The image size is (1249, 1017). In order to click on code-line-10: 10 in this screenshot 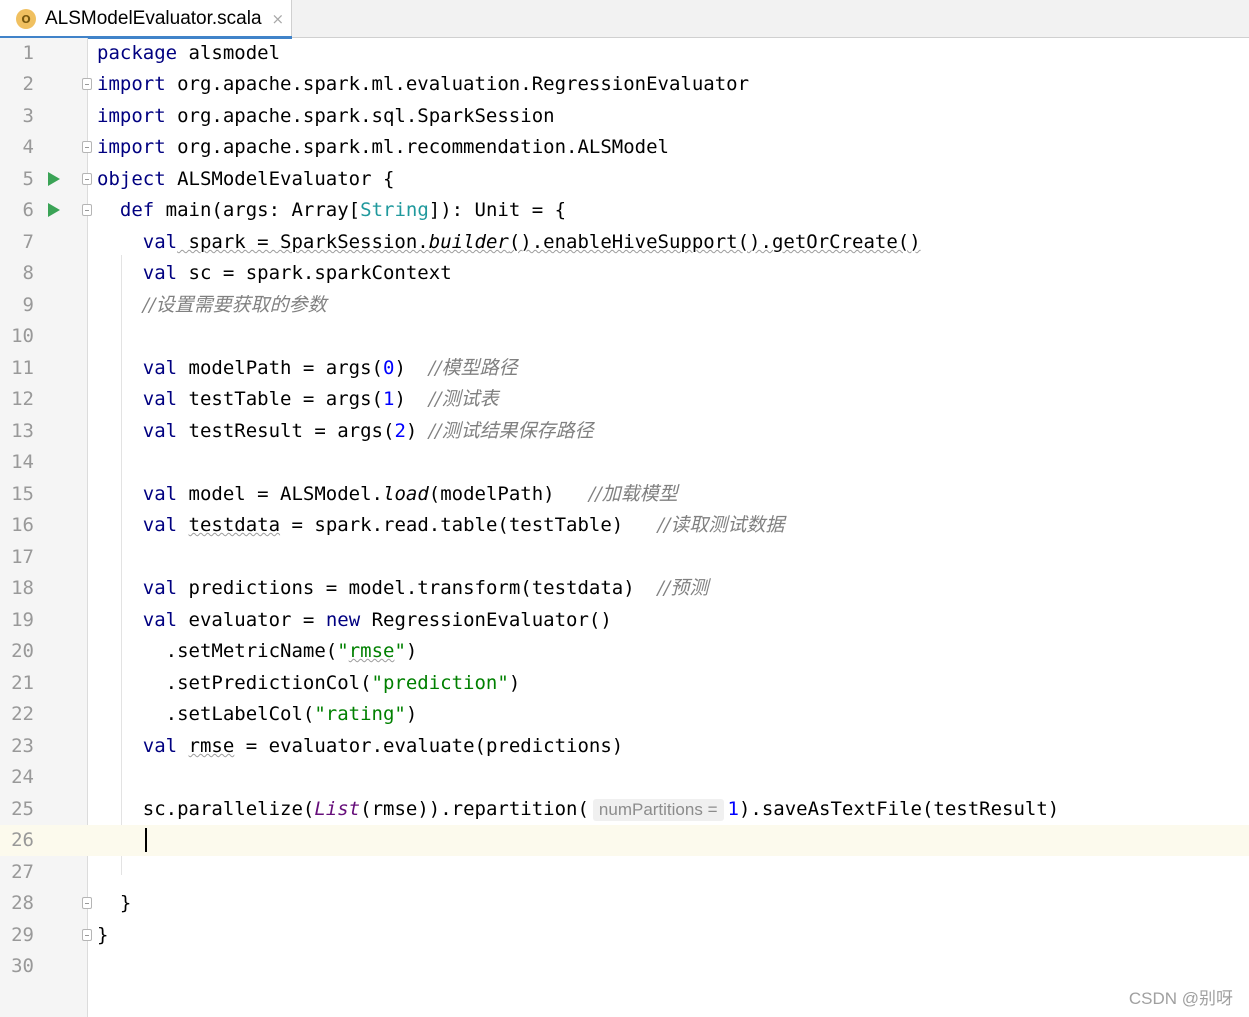, I will do `click(624, 336)`.